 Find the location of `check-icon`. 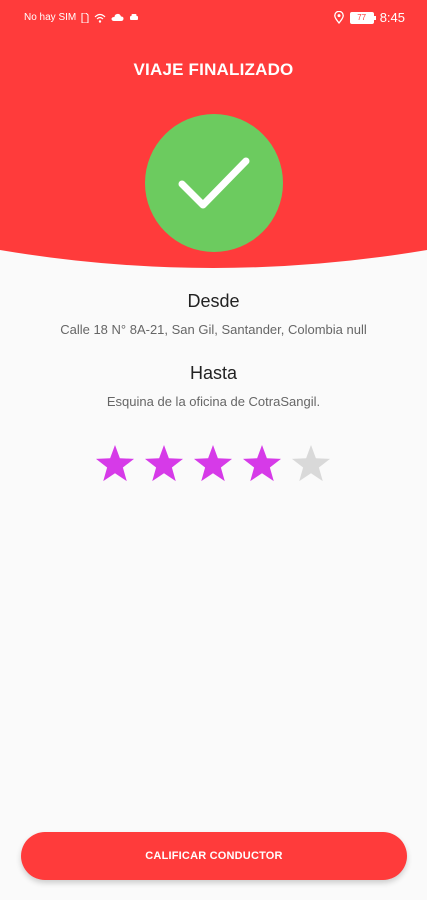

check-icon is located at coordinates (214, 183).